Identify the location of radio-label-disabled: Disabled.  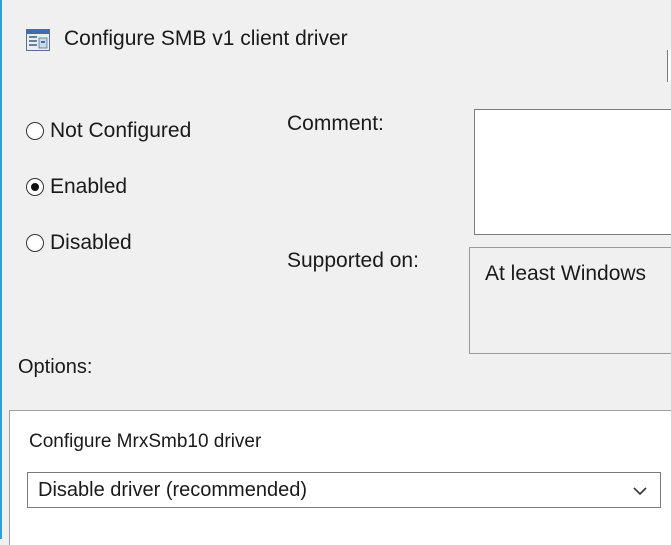
(91, 242).